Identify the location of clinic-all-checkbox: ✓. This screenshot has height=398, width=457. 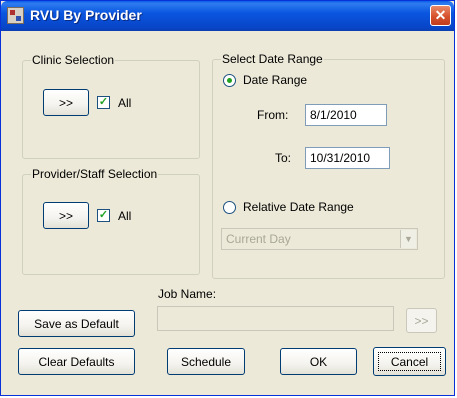
(103, 102).